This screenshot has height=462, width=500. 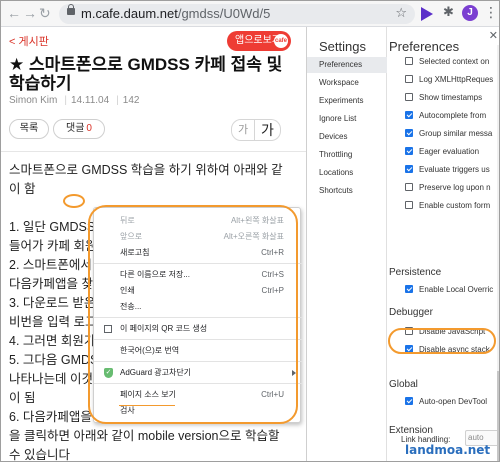 I want to click on setting-checkbox-row: Enable custom form, so click(x=447, y=206).